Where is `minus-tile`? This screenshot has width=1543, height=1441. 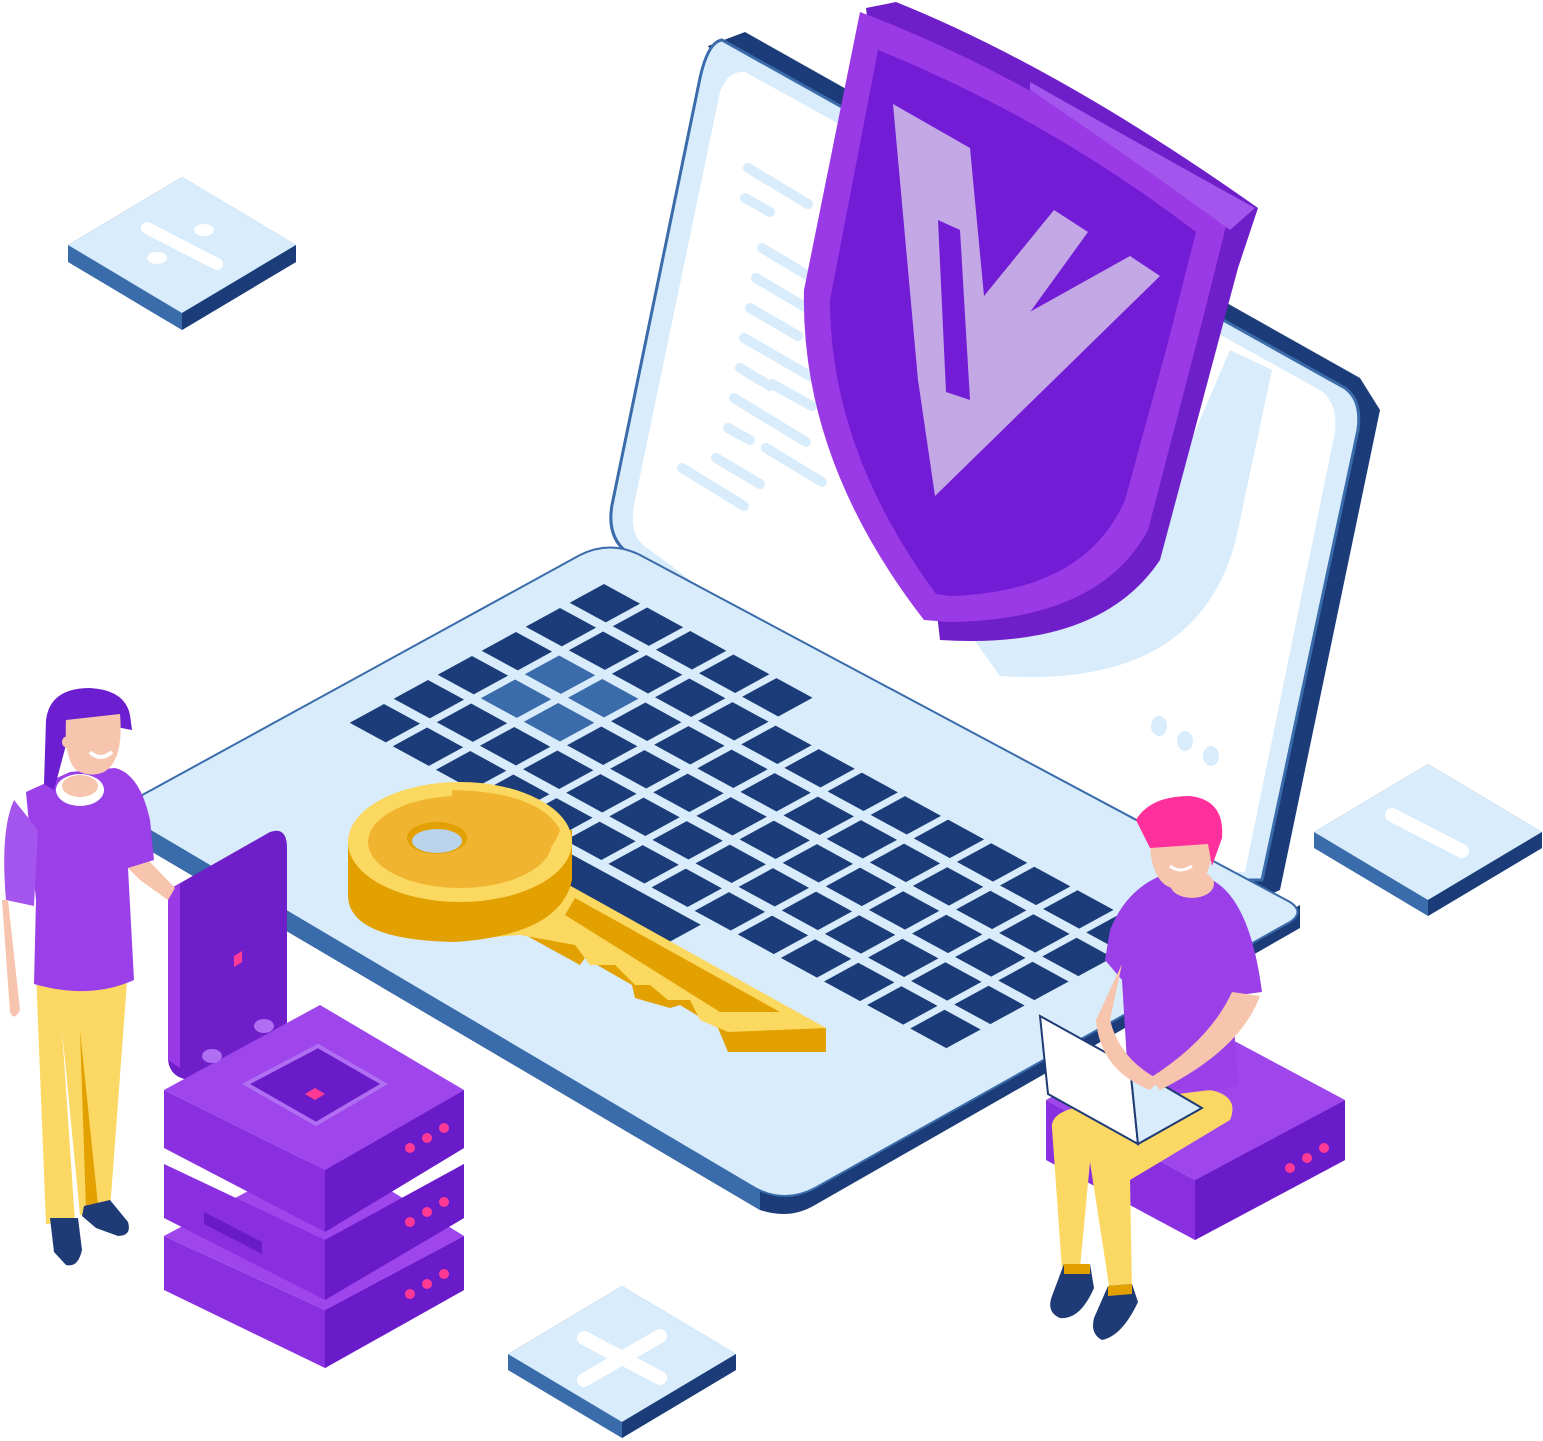 minus-tile is located at coordinates (1428, 840).